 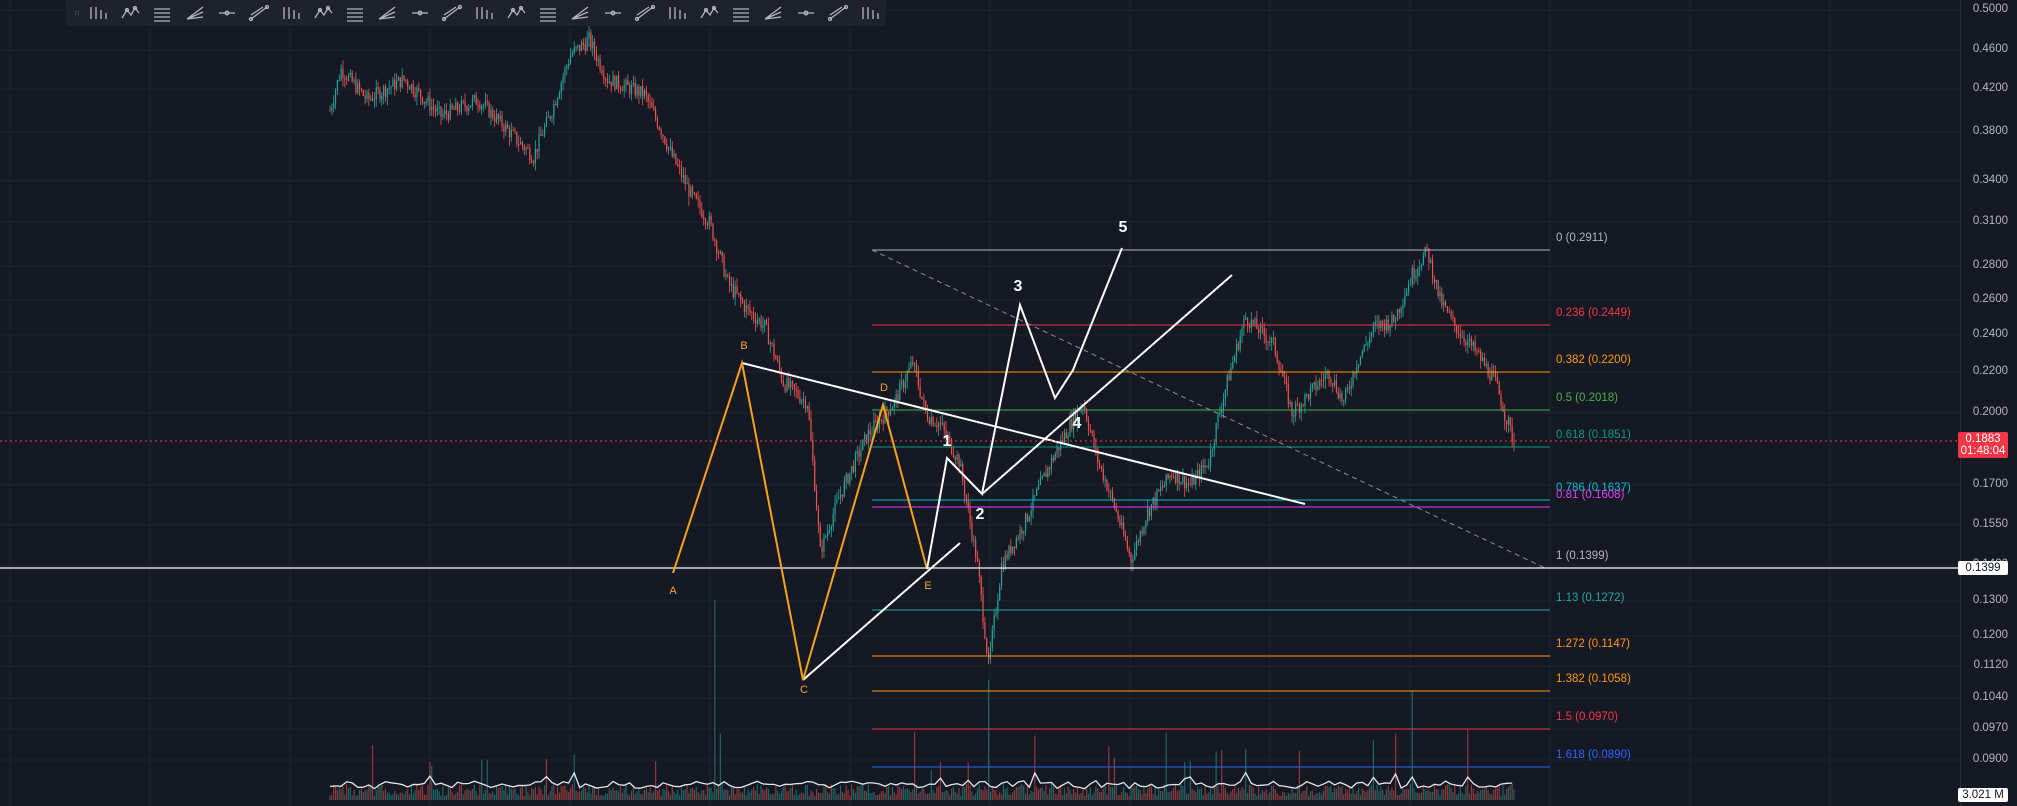 What do you see at coordinates (1590, 598) in the screenshot?
I see `fib-level-label: 1.13 (0.1272)` at bounding box center [1590, 598].